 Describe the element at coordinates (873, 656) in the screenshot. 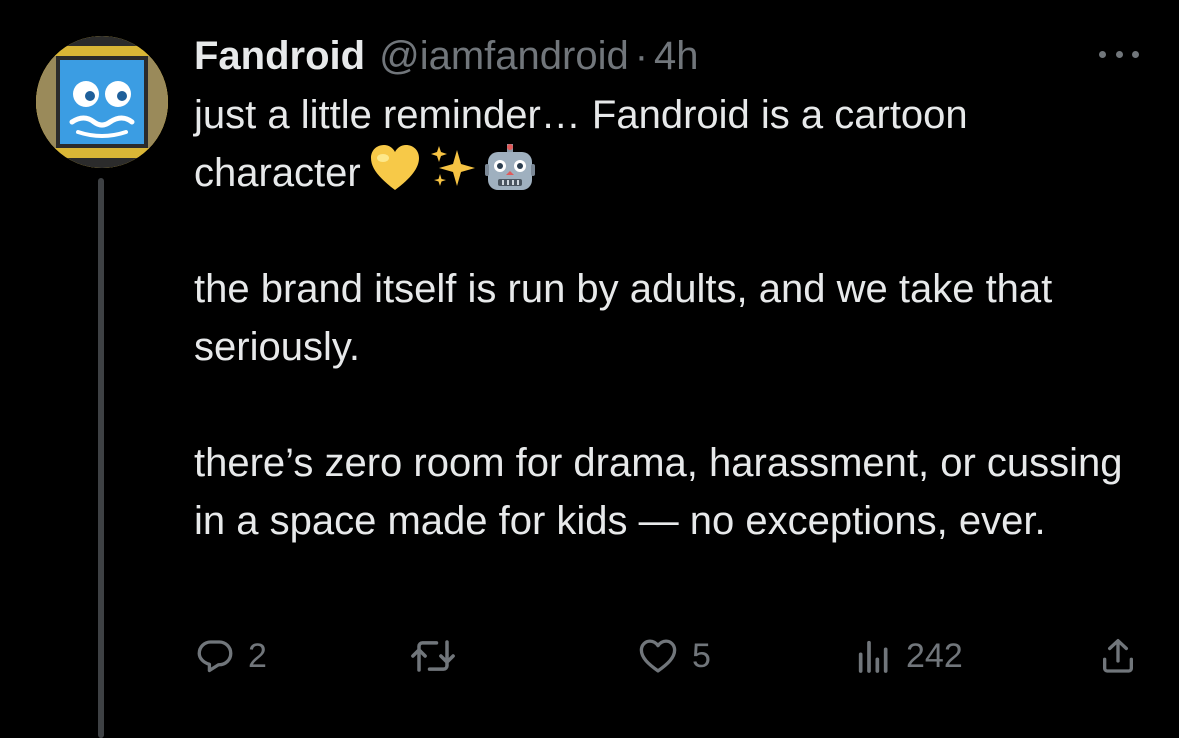

I see `views-icon` at that location.